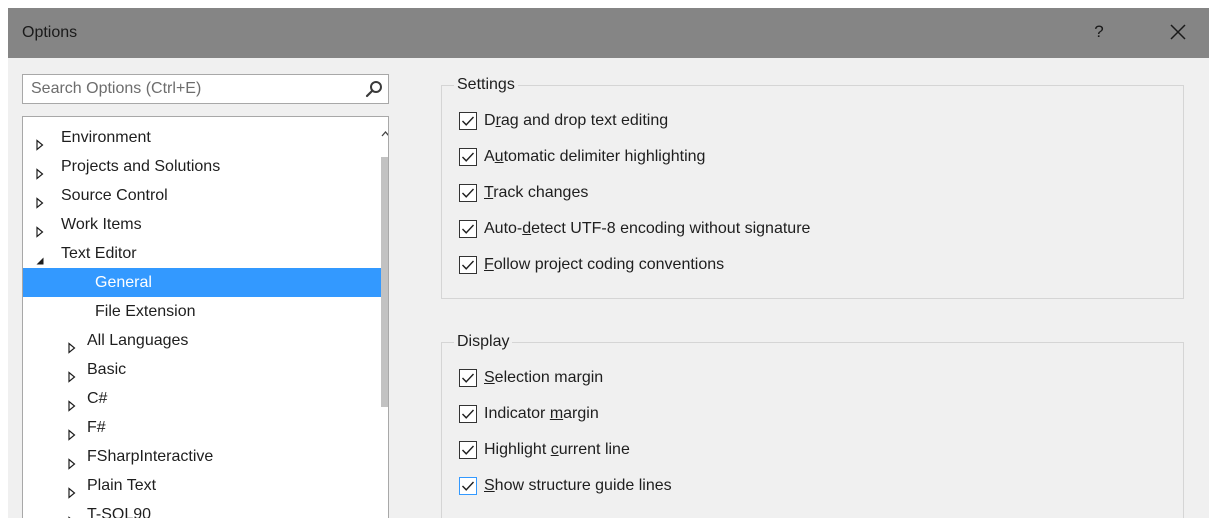  I want to click on access-key: m, so click(556, 413).